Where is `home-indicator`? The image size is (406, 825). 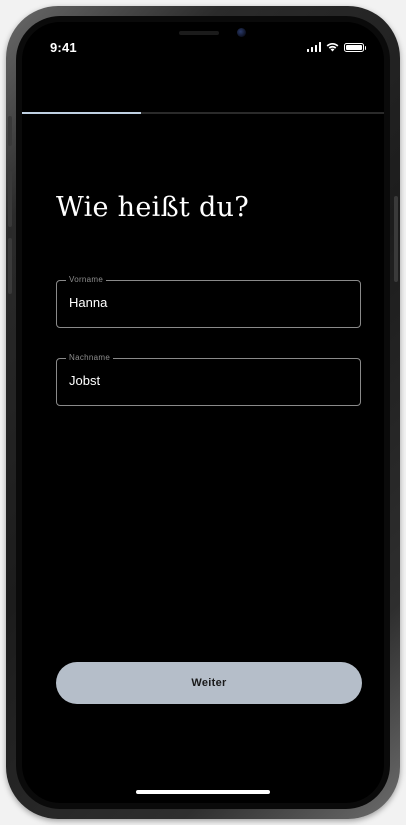
home-indicator is located at coordinates (203, 792).